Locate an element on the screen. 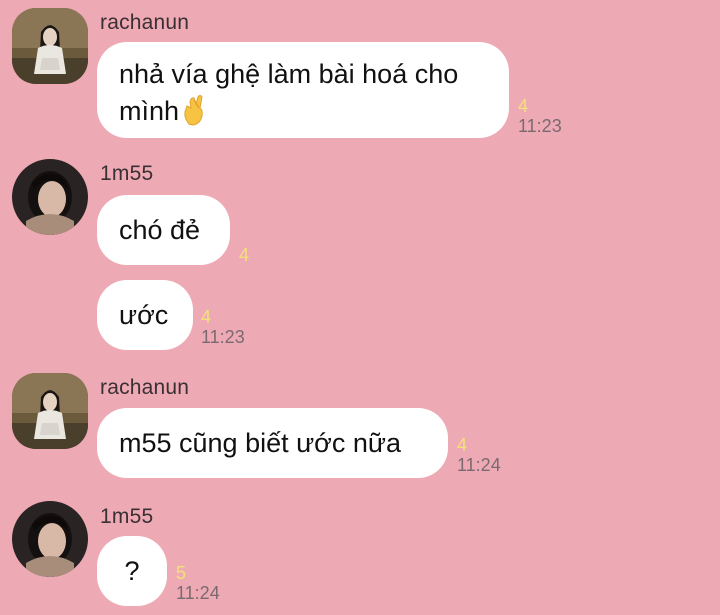 This screenshot has width=720, height=615. message-text: nhả vía ghệ làm bài hoá cho mình is located at coordinates (289, 92).